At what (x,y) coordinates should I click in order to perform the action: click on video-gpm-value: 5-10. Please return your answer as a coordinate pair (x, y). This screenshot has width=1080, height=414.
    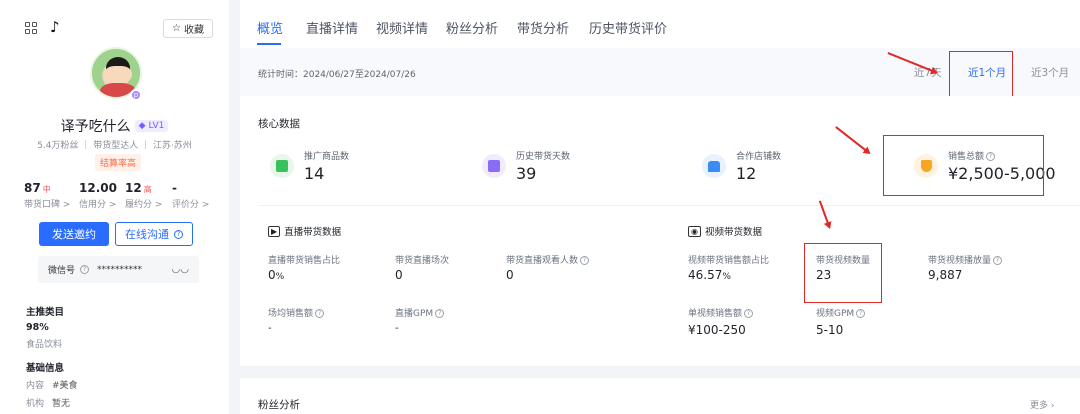
    Looking at the image, I should click on (830, 330).